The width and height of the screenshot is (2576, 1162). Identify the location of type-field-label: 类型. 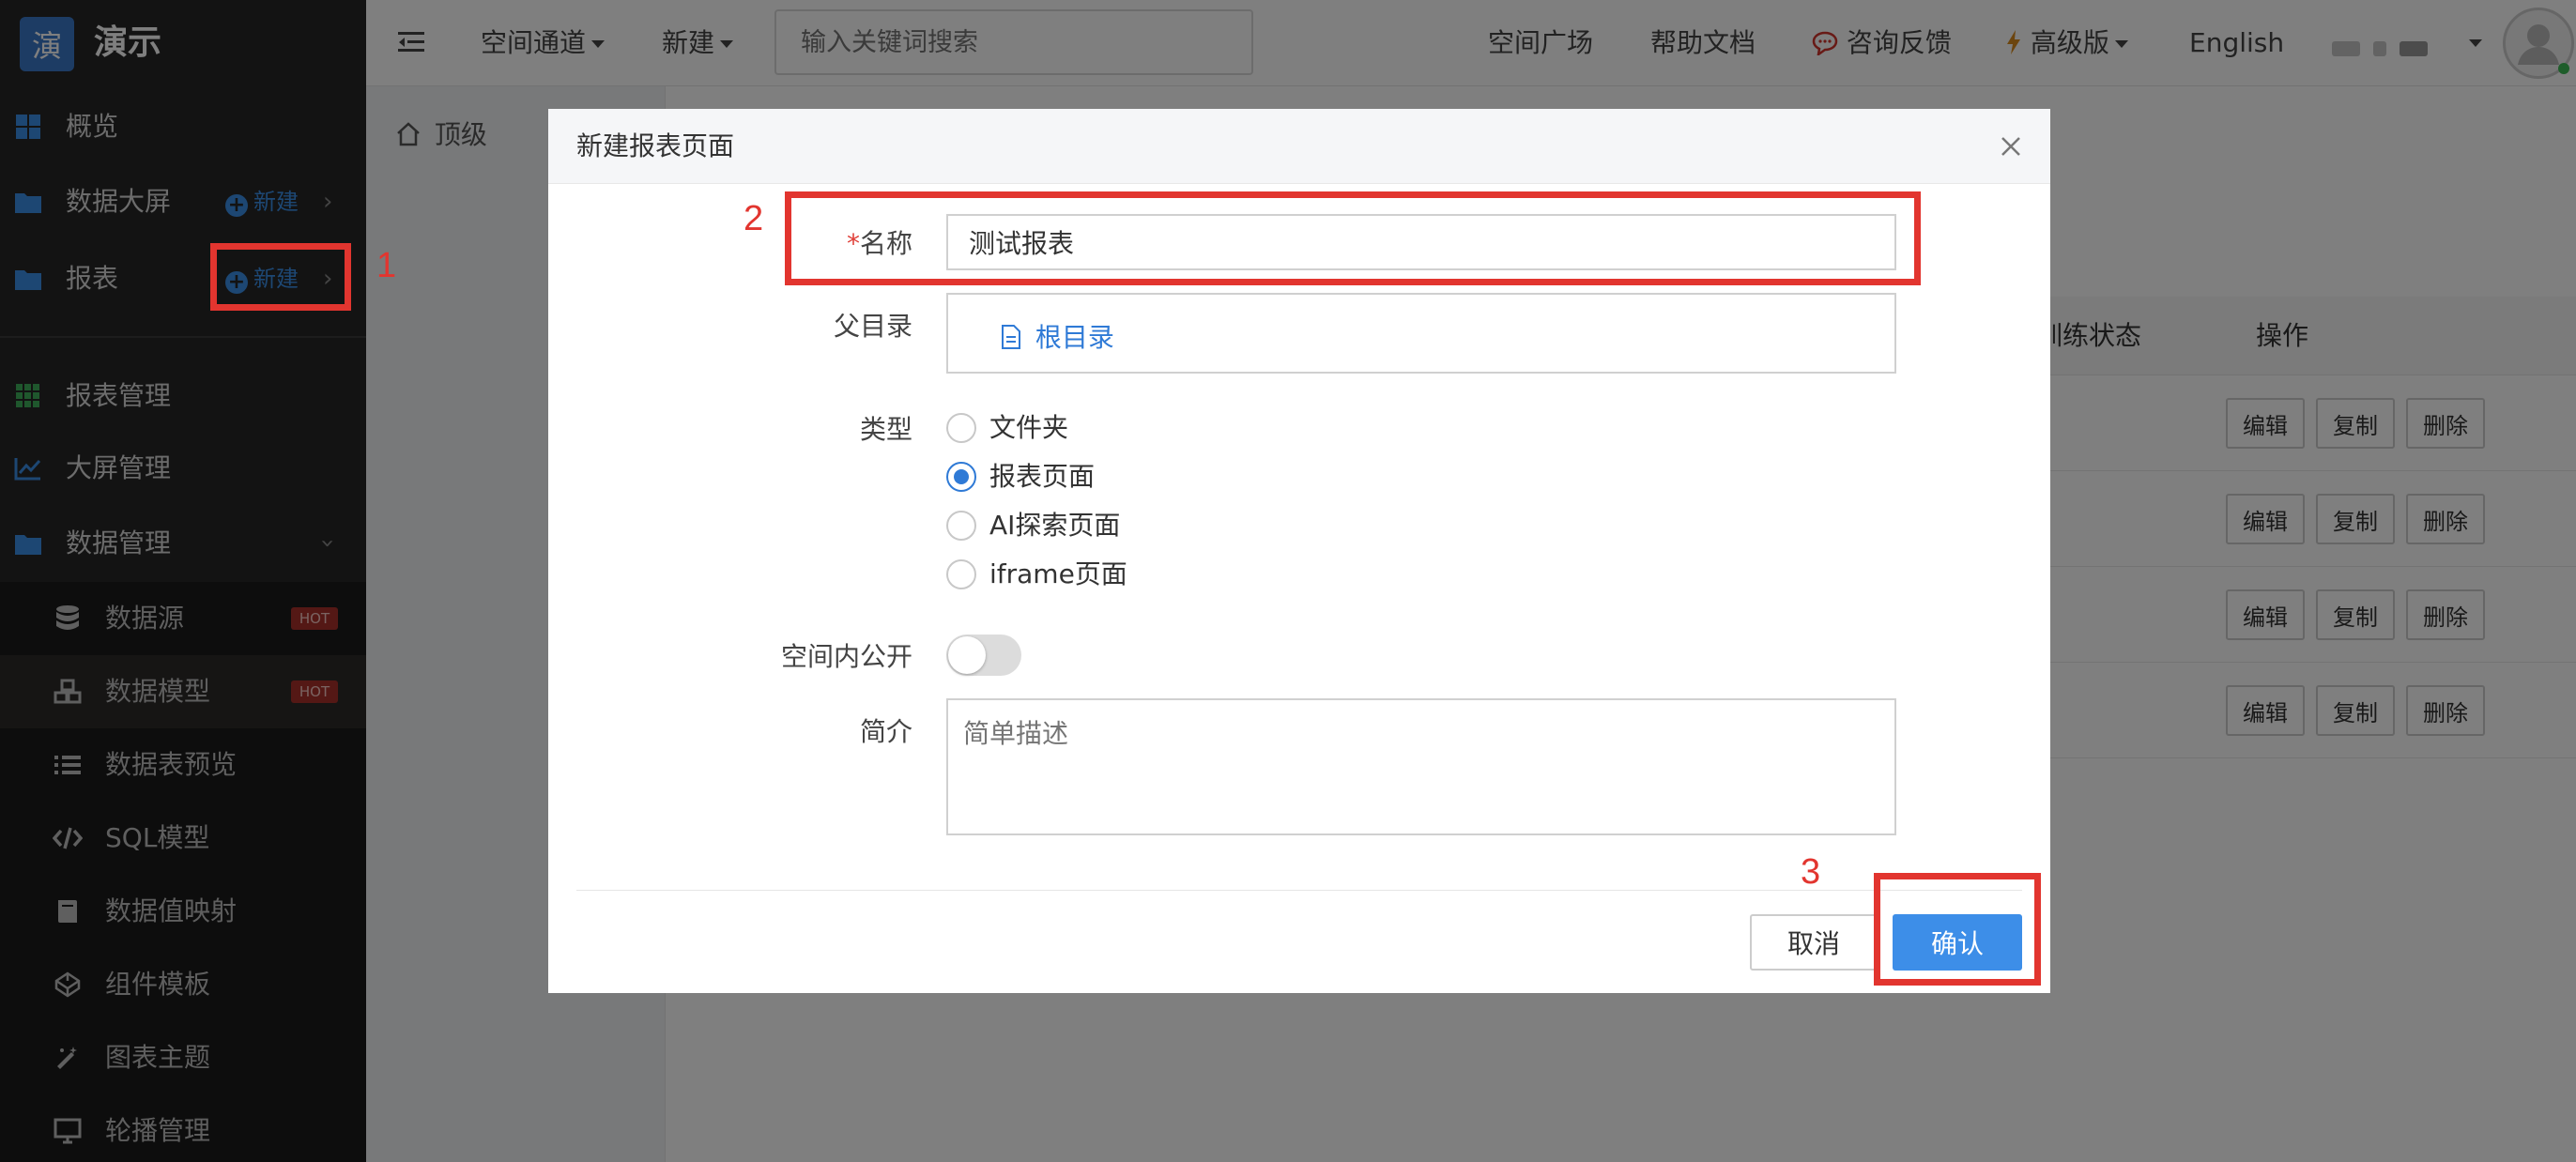
(886, 429).